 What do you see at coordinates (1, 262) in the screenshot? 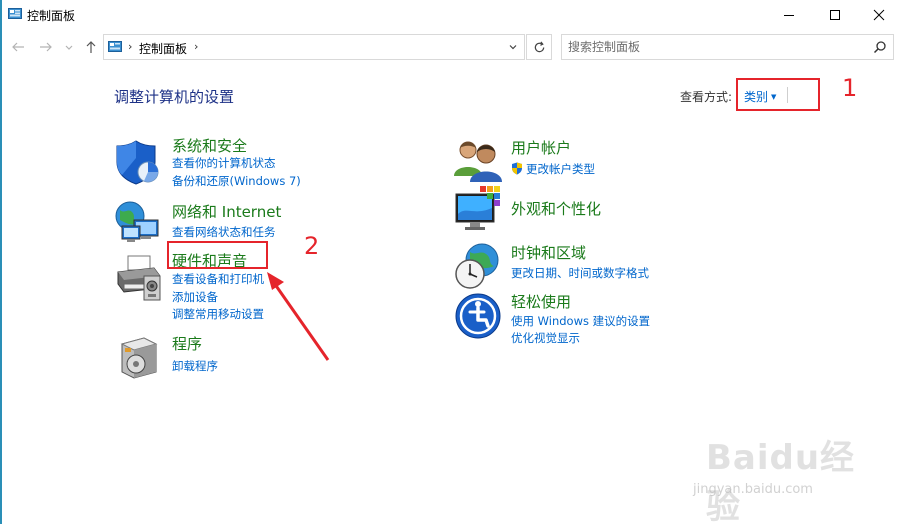
I see `window-frame-edge` at bounding box center [1, 262].